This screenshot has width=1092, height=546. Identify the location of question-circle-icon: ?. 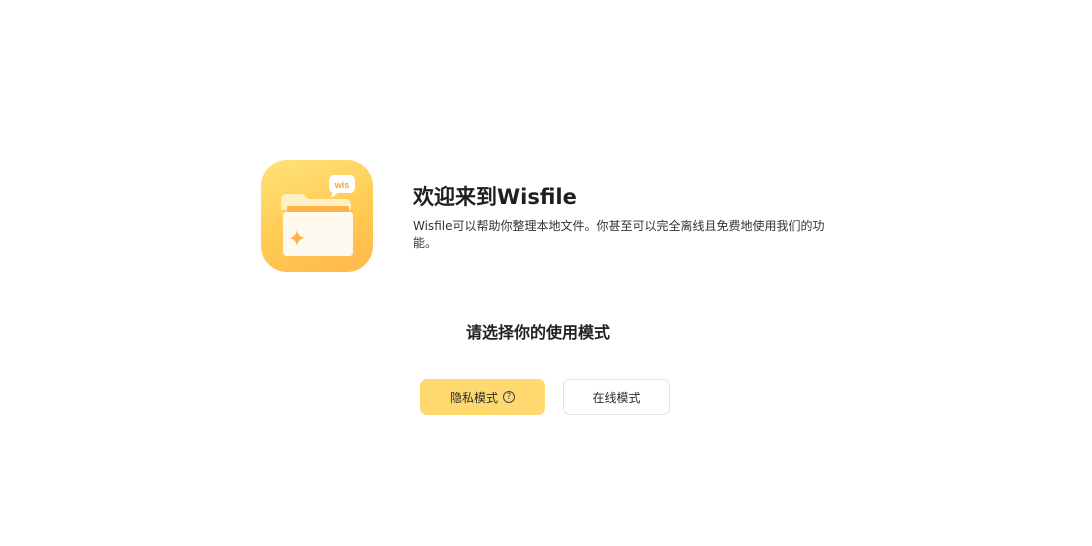
(509, 397).